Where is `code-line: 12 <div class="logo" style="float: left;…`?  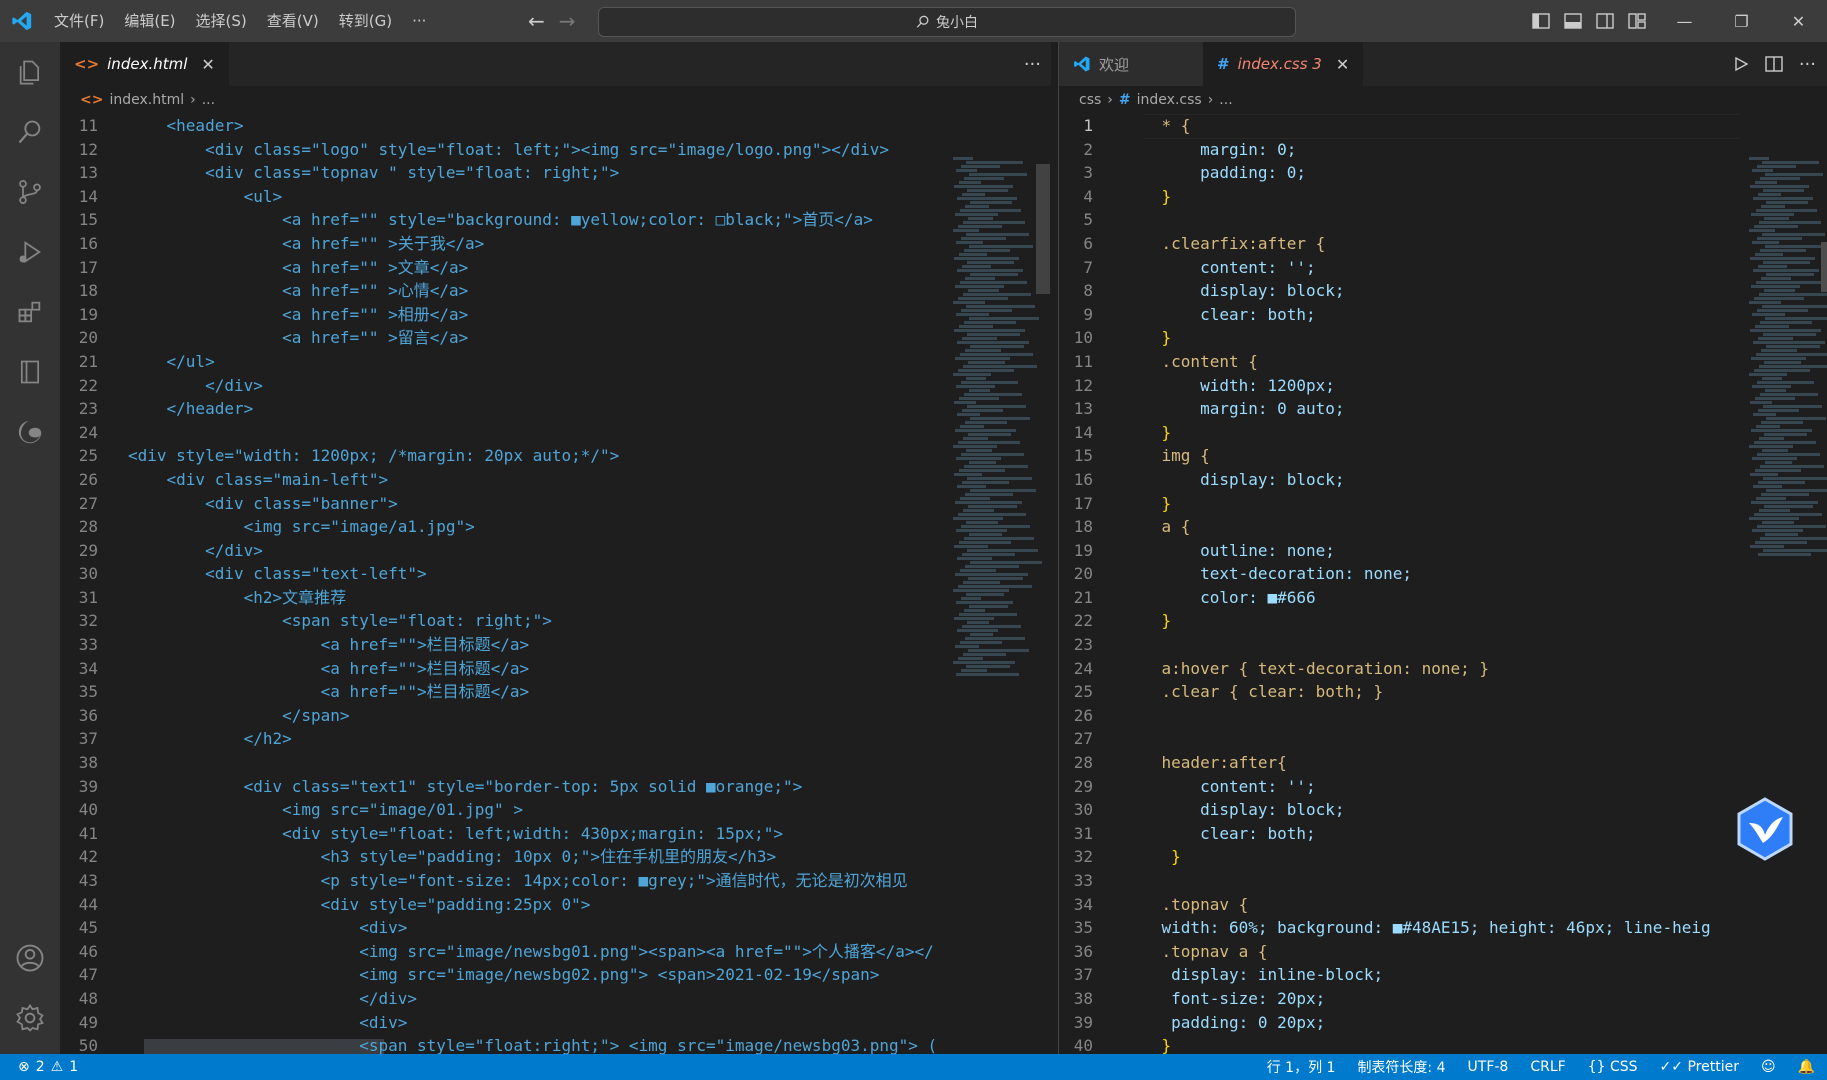 code-line: 12 <div class="logo" style="float: left;… is located at coordinates (502, 150).